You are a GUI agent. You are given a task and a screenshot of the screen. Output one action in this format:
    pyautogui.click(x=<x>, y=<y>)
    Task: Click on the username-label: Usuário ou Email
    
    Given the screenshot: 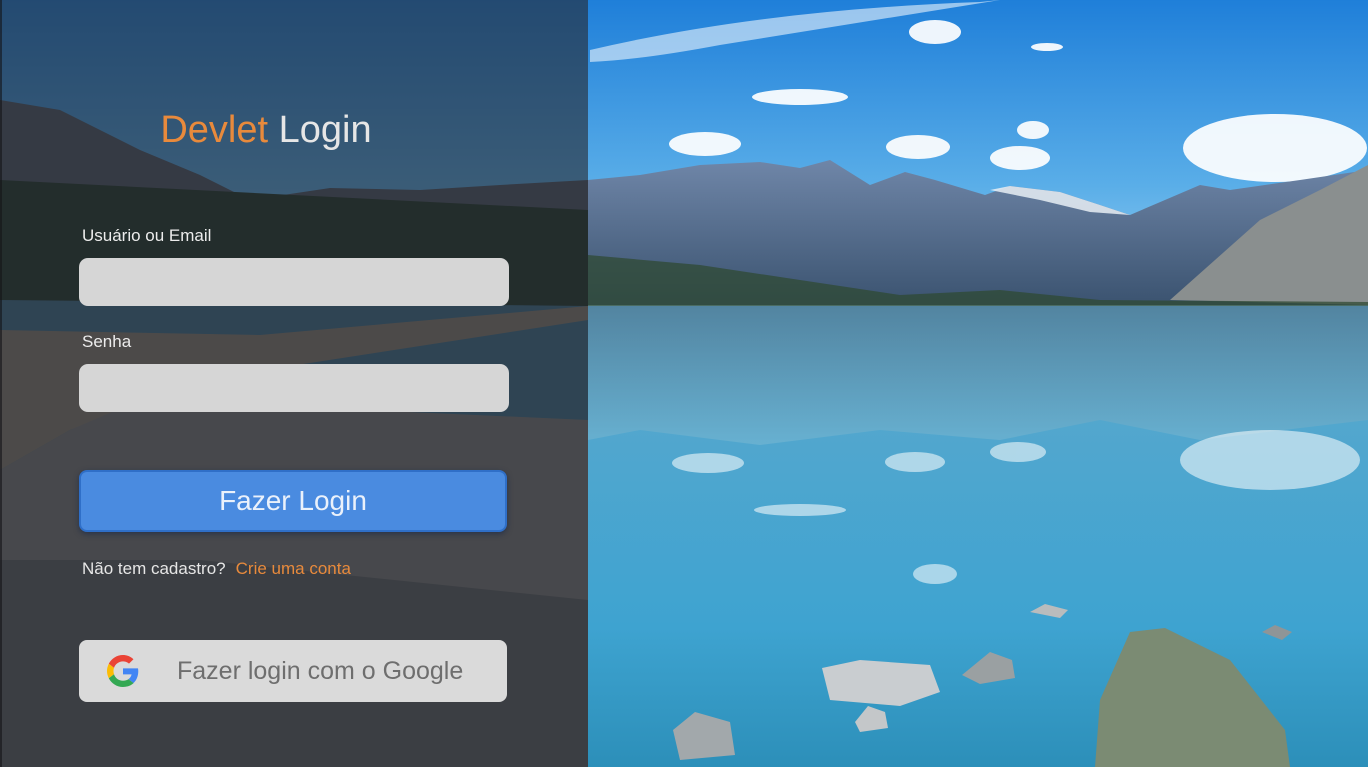 What is the action you would take?
    pyautogui.click(x=147, y=235)
    